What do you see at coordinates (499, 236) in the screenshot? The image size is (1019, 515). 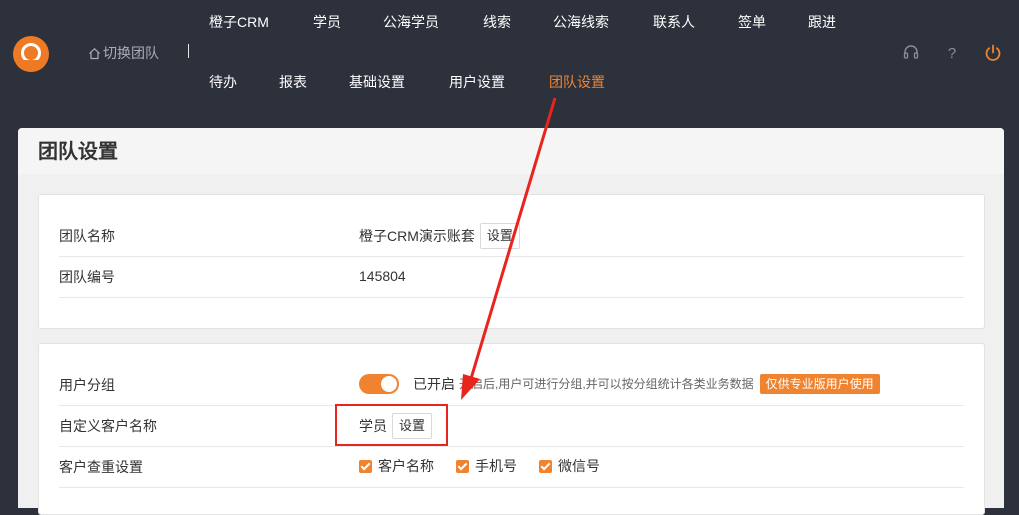 I see `team-name-set-button: 设置` at bounding box center [499, 236].